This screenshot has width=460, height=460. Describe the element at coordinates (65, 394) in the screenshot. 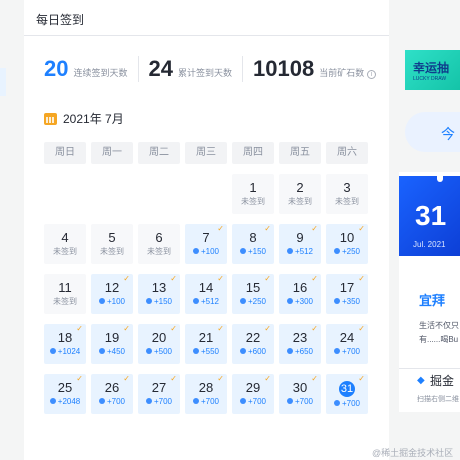

I see `calendar-day: 25 ✓ +2048` at that location.